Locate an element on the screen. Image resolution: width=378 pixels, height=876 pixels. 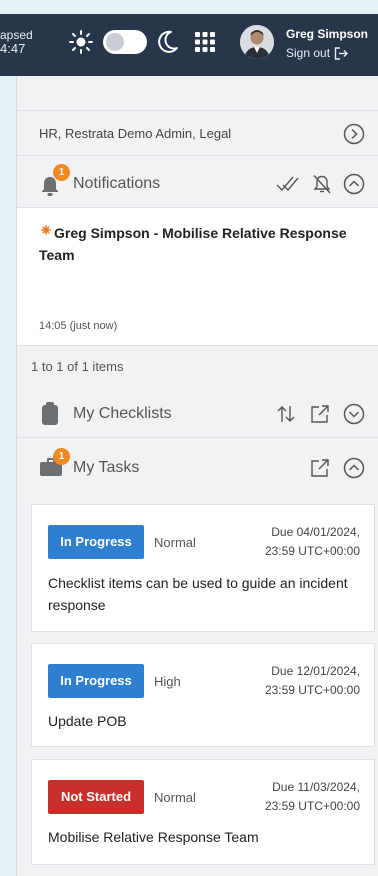
theme-toggle is located at coordinates (125, 42).